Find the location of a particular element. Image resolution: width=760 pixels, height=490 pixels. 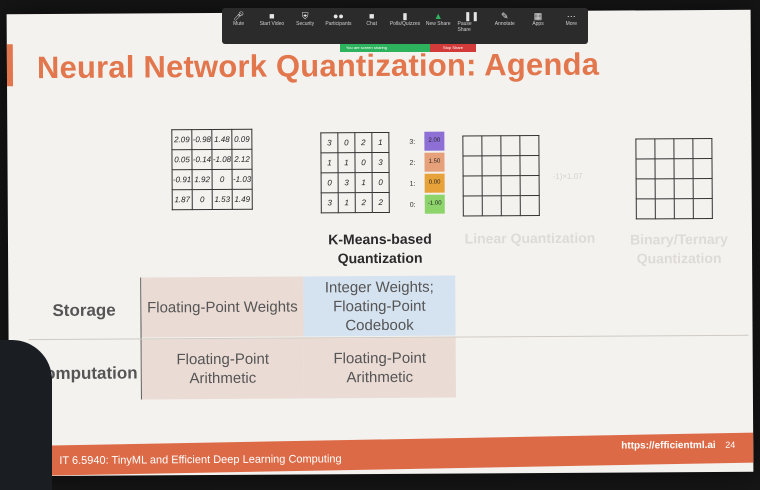

matrix-cell: -0.98 is located at coordinates (201, 139).